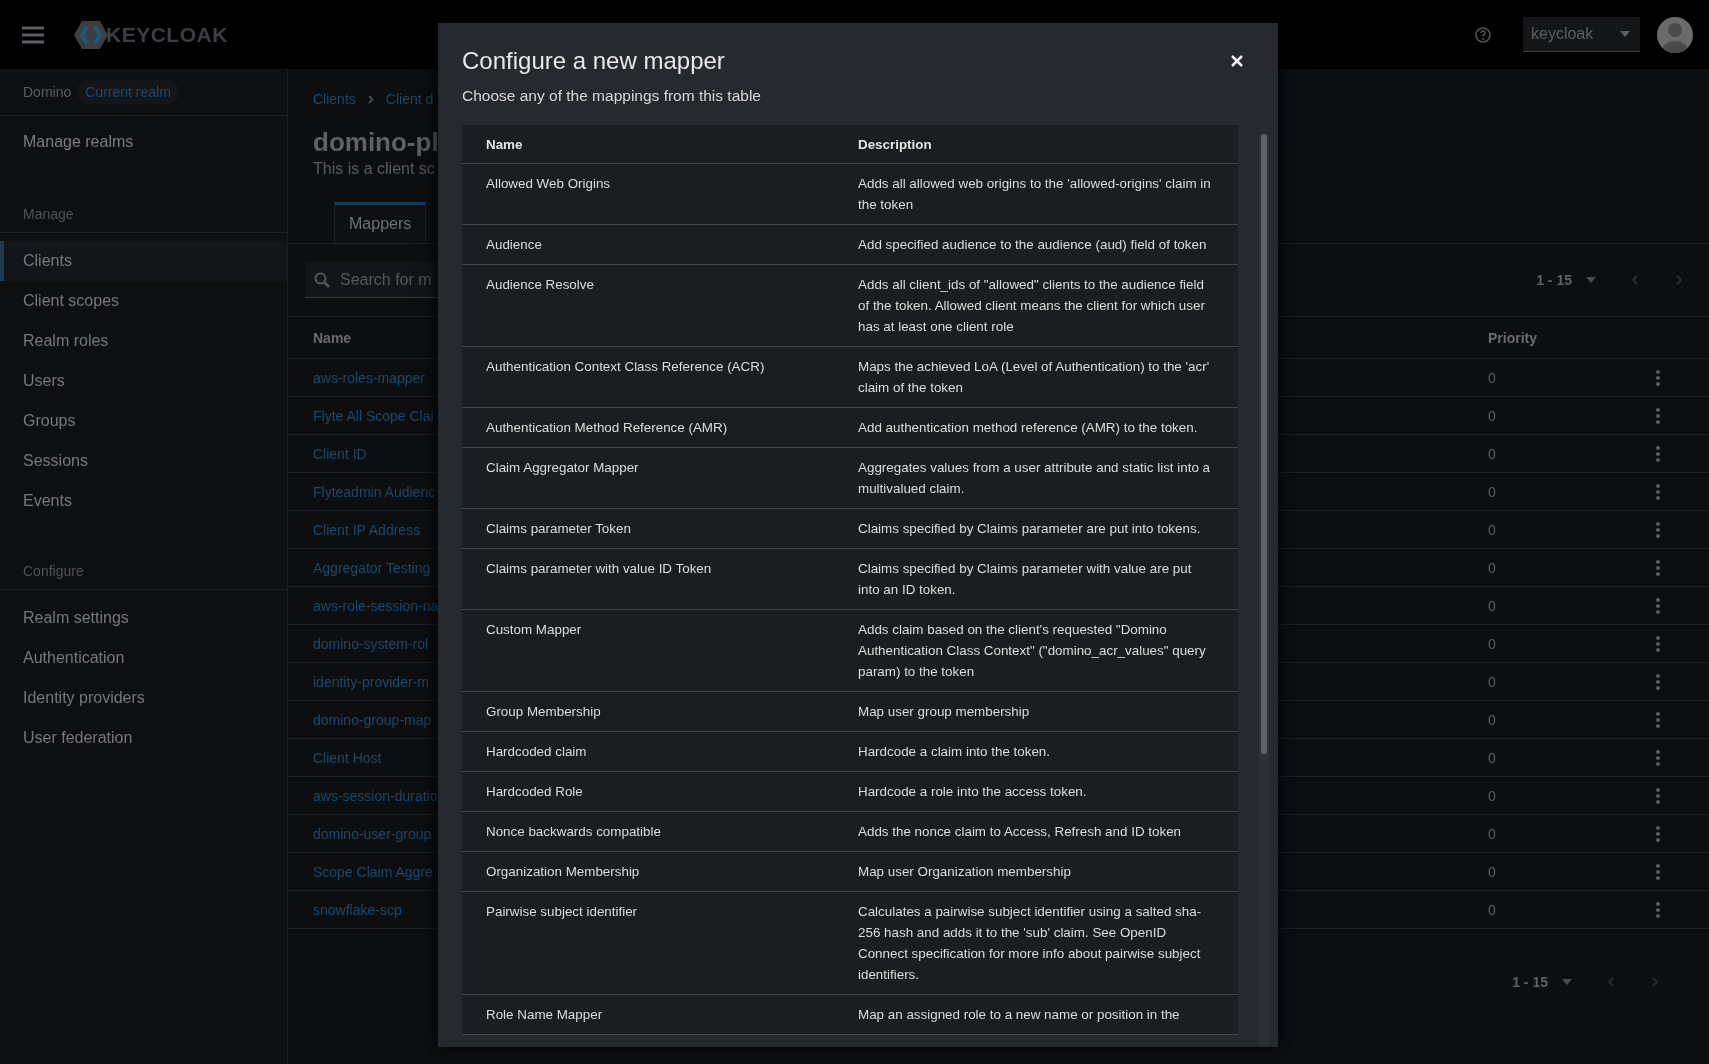 The width and height of the screenshot is (1709, 1064). Describe the element at coordinates (1032, 306) in the screenshot. I see `mapper-description: Adds all client_ids of "allowed" clients to the audience field of the token. Allowed client means the client for which user has at least one client role` at that location.